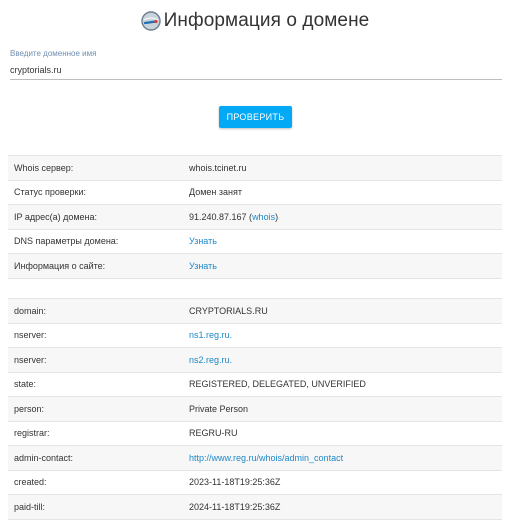 This screenshot has height=520, width=510. What do you see at coordinates (256, 70) in the screenshot?
I see `domain-input` at bounding box center [256, 70].